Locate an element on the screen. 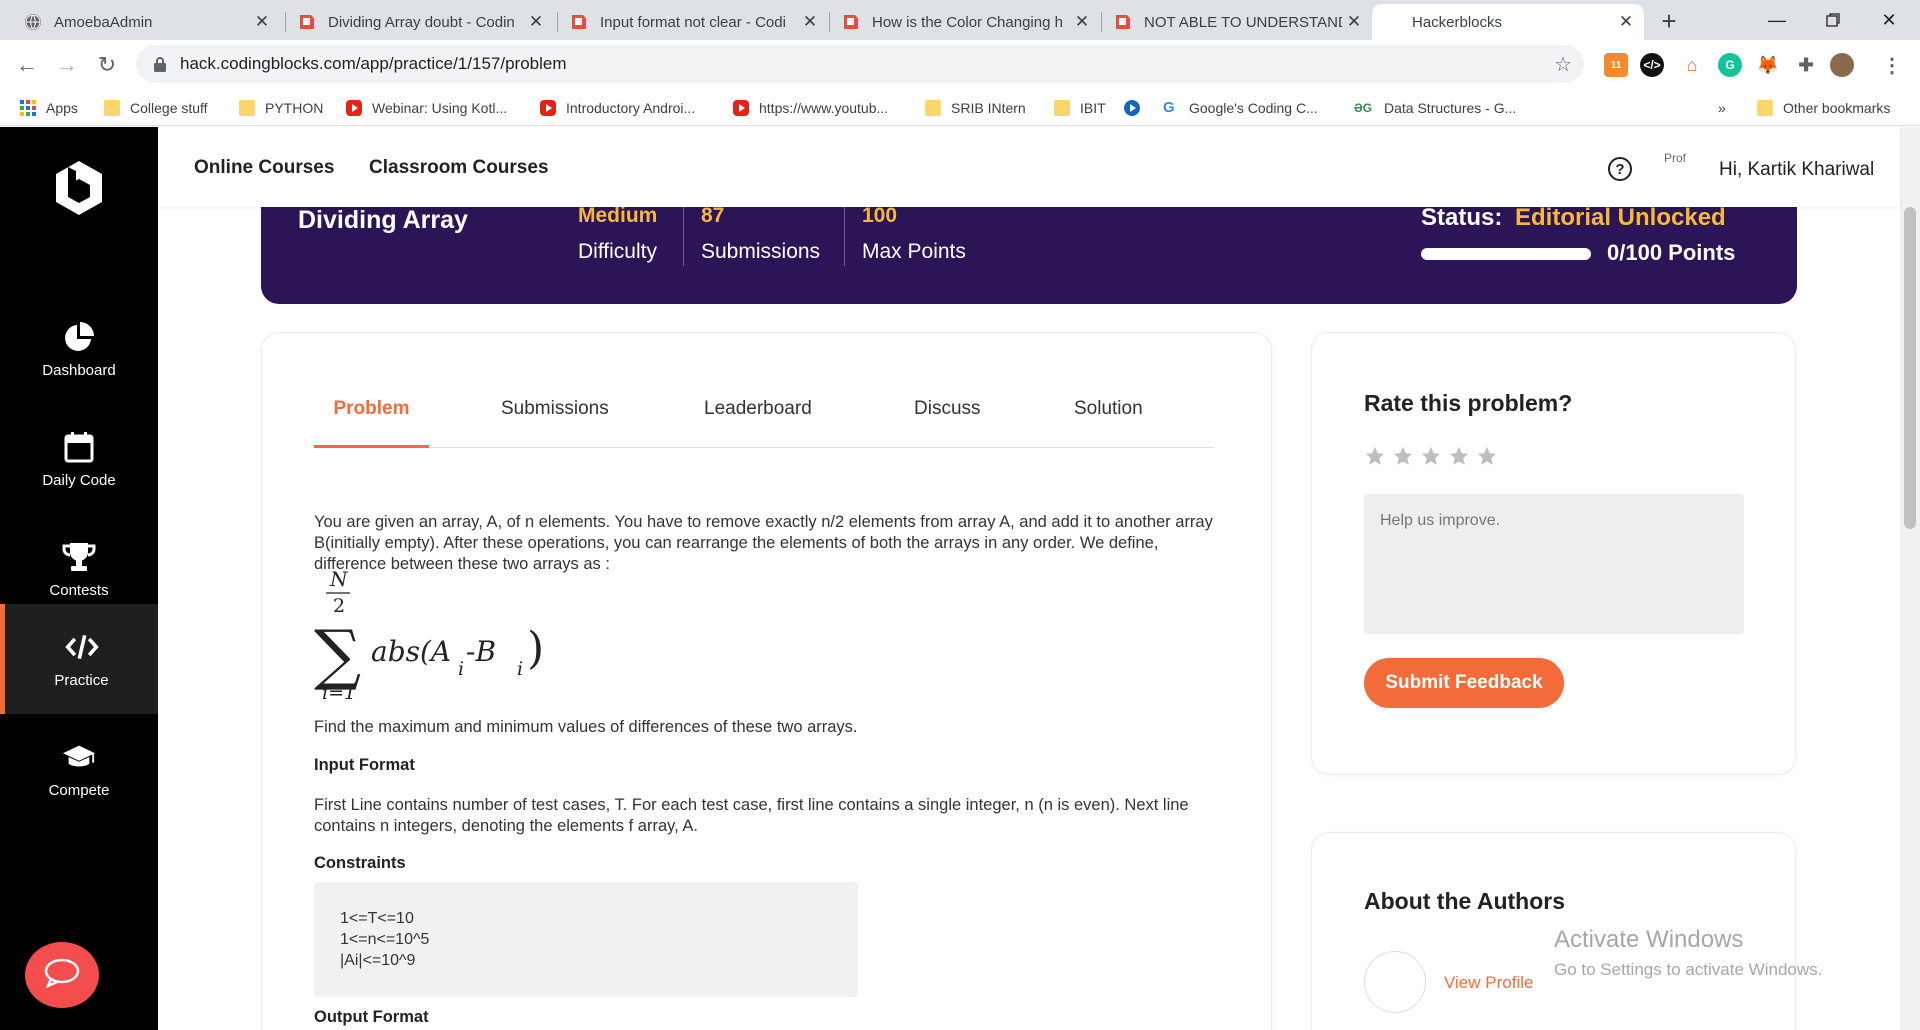 The width and height of the screenshot is (1920, 1030). extension-badge-icon: 11 is located at coordinates (1616, 65).